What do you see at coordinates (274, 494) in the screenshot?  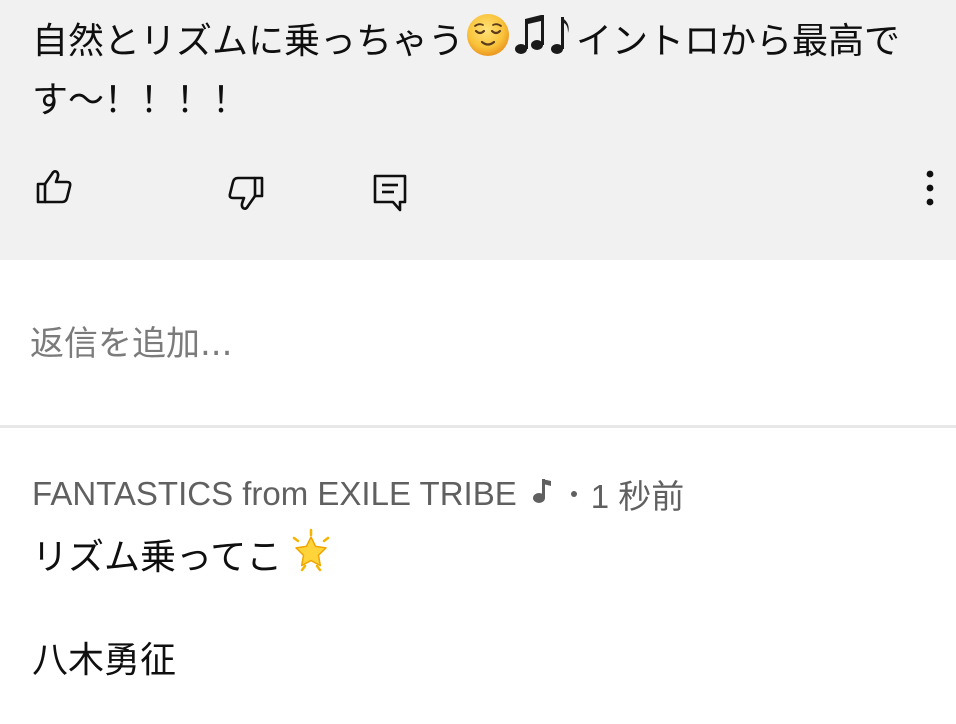 I see `reply-author-name: FANTASTICS from EXILE TRIBE` at bounding box center [274, 494].